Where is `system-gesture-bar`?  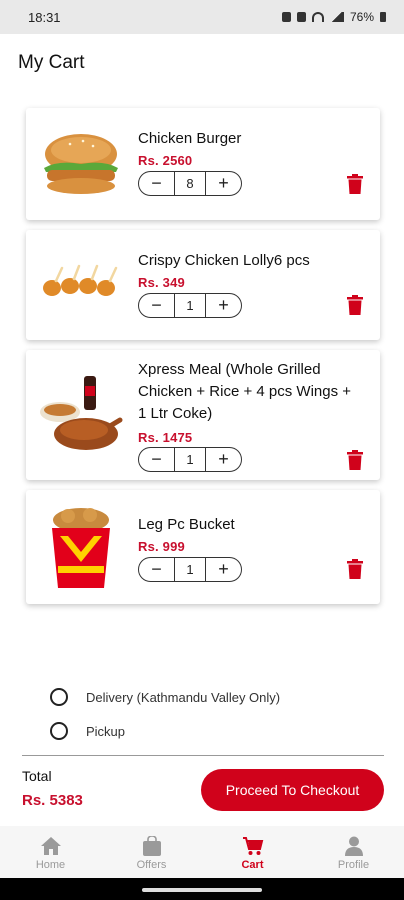
system-gesture-bar is located at coordinates (202, 889).